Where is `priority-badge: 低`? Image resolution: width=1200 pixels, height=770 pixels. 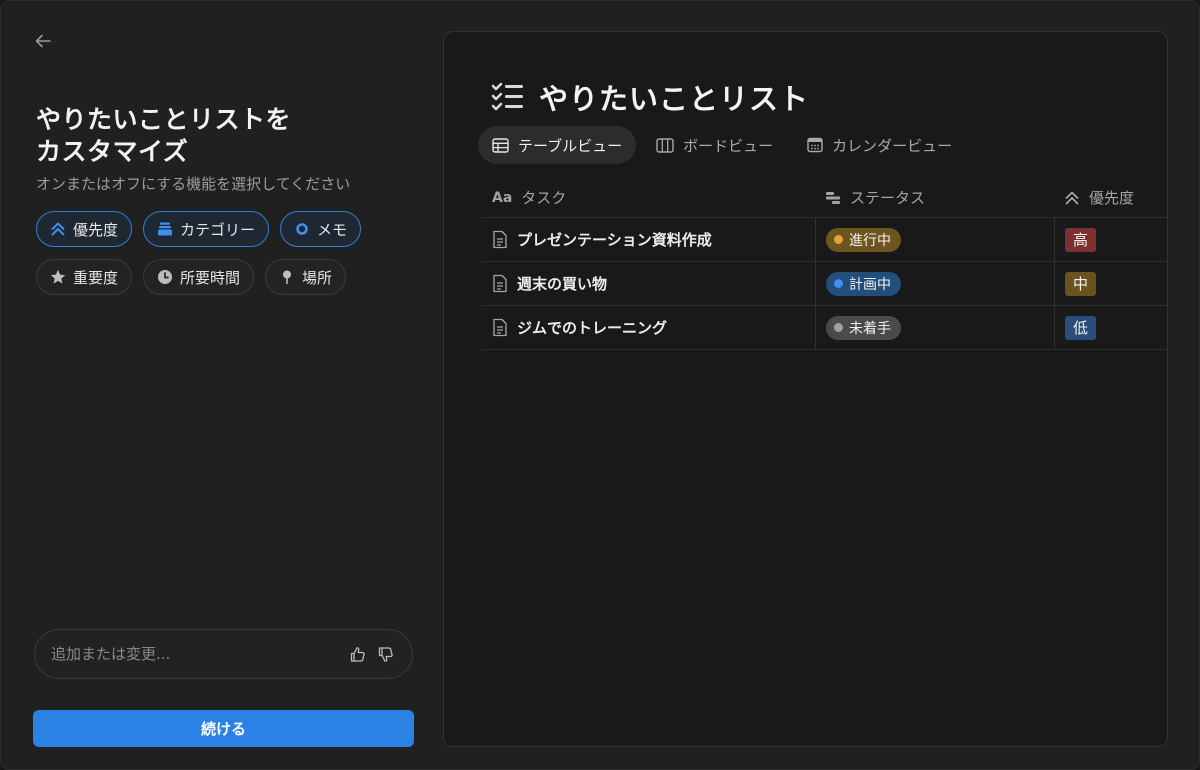 priority-badge: 低 is located at coordinates (1080, 327).